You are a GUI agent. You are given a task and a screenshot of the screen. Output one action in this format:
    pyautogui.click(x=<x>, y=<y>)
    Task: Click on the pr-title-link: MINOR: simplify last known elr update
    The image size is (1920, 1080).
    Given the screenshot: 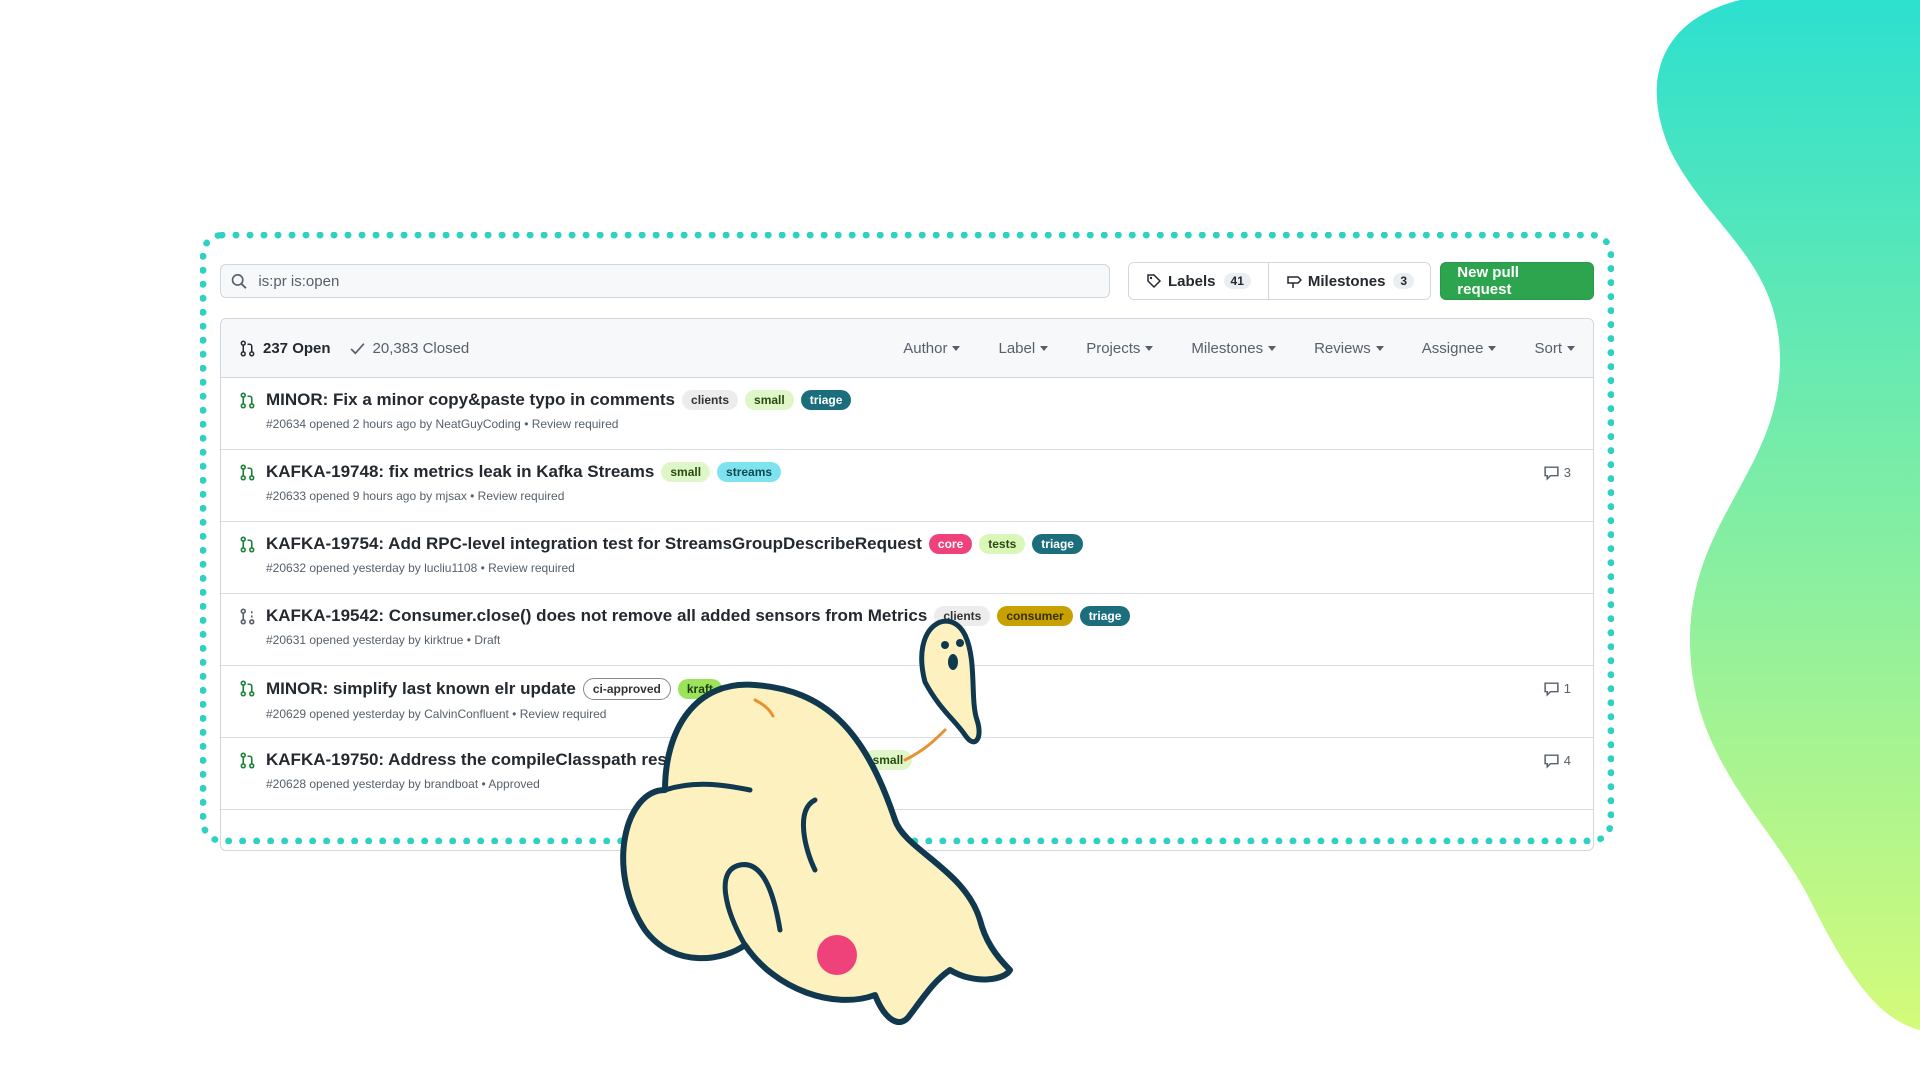 What is the action you would take?
    pyautogui.click(x=421, y=689)
    